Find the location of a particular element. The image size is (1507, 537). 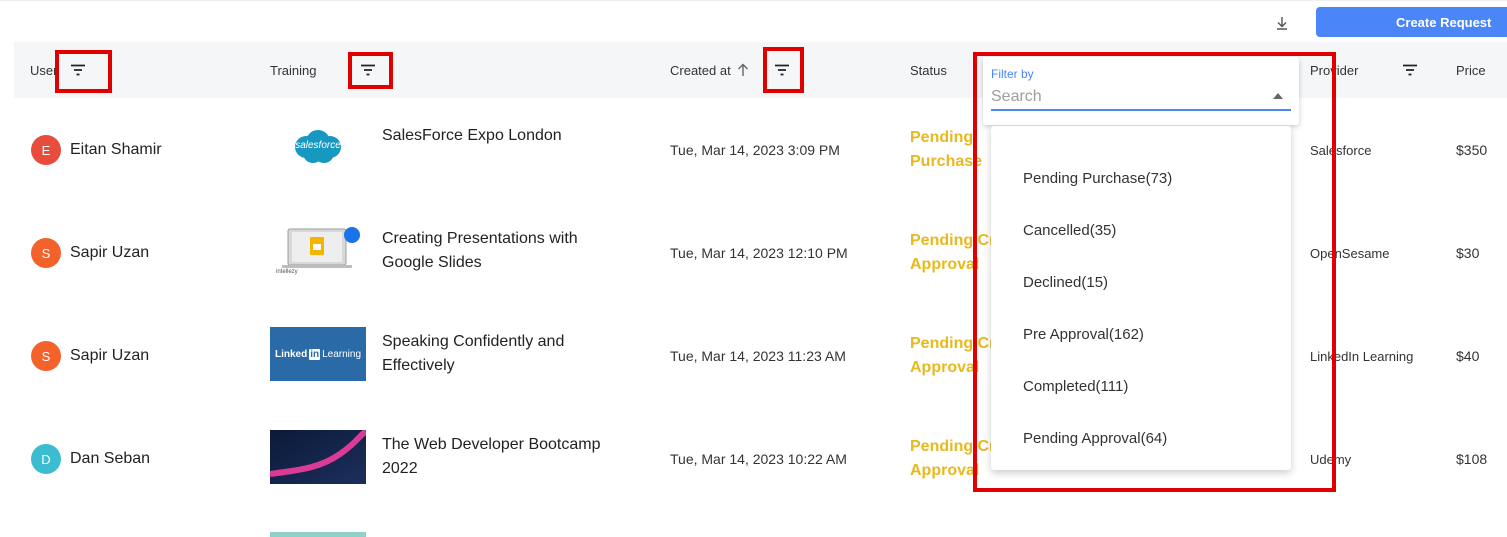

status-option-completed: Completed(111) is located at coordinates (1141, 386).